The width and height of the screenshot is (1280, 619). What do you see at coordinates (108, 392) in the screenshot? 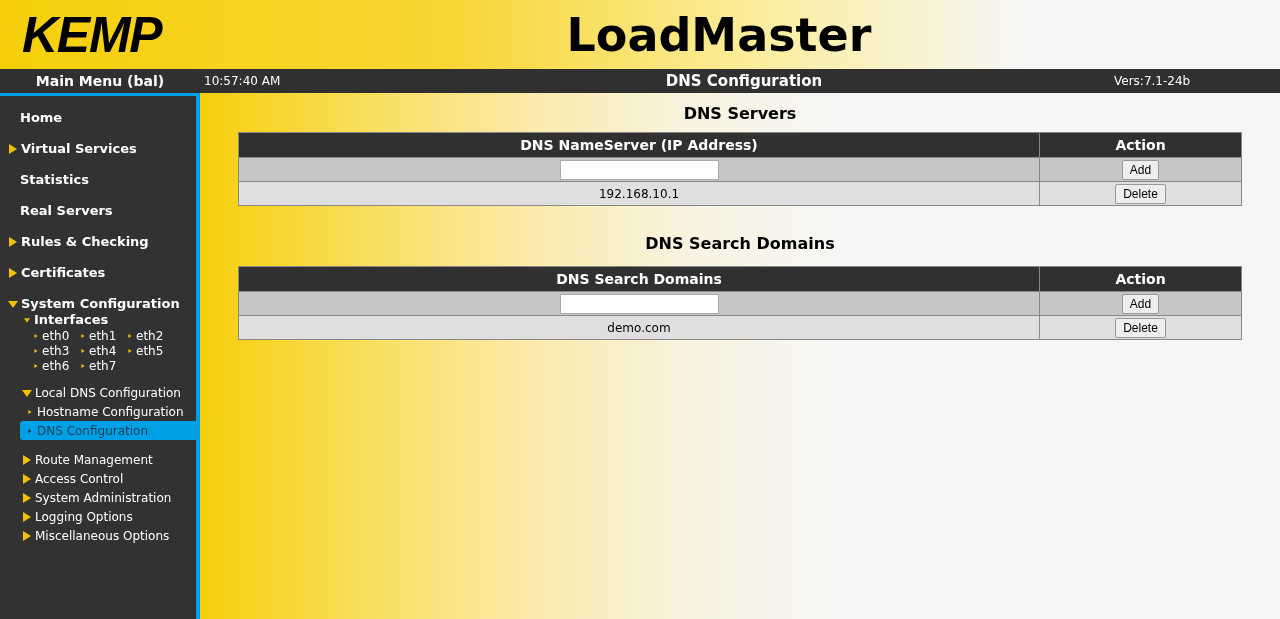
I see `menu-item: Local DNS Configuration` at bounding box center [108, 392].